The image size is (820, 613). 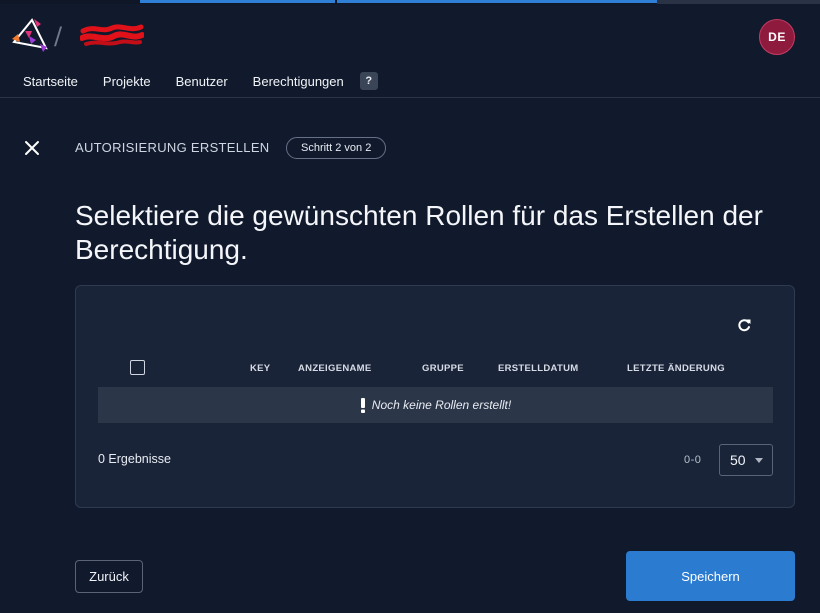 What do you see at coordinates (137, 367) in the screenshot?
I see `select-all-checkbox` at bounding box center [137, 367].